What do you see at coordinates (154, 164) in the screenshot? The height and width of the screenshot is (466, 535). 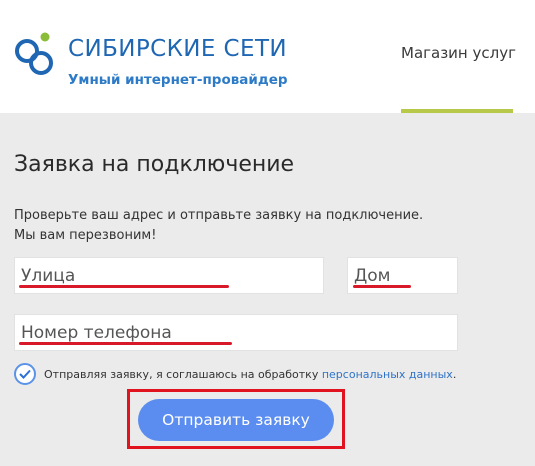 I see `form-title: Заявка на подключение` at bounding box center [154, 164].